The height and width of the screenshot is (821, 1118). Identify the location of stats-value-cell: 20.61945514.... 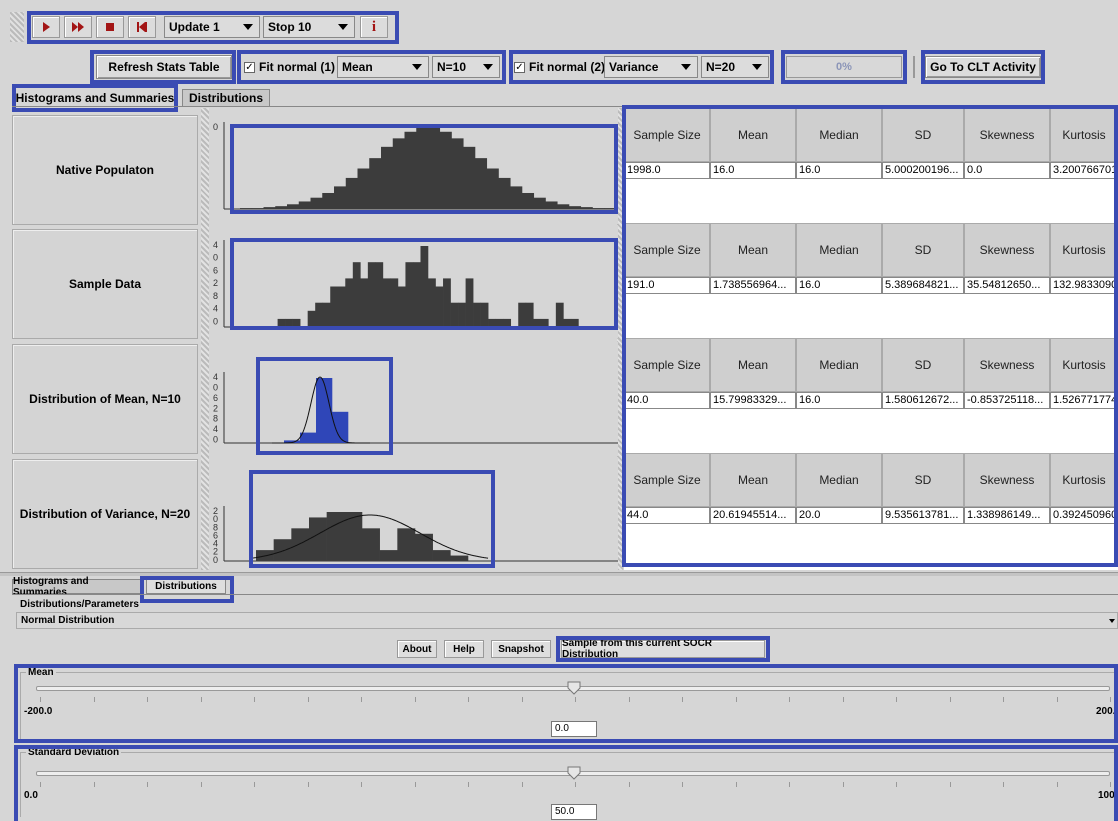
(753, 515).